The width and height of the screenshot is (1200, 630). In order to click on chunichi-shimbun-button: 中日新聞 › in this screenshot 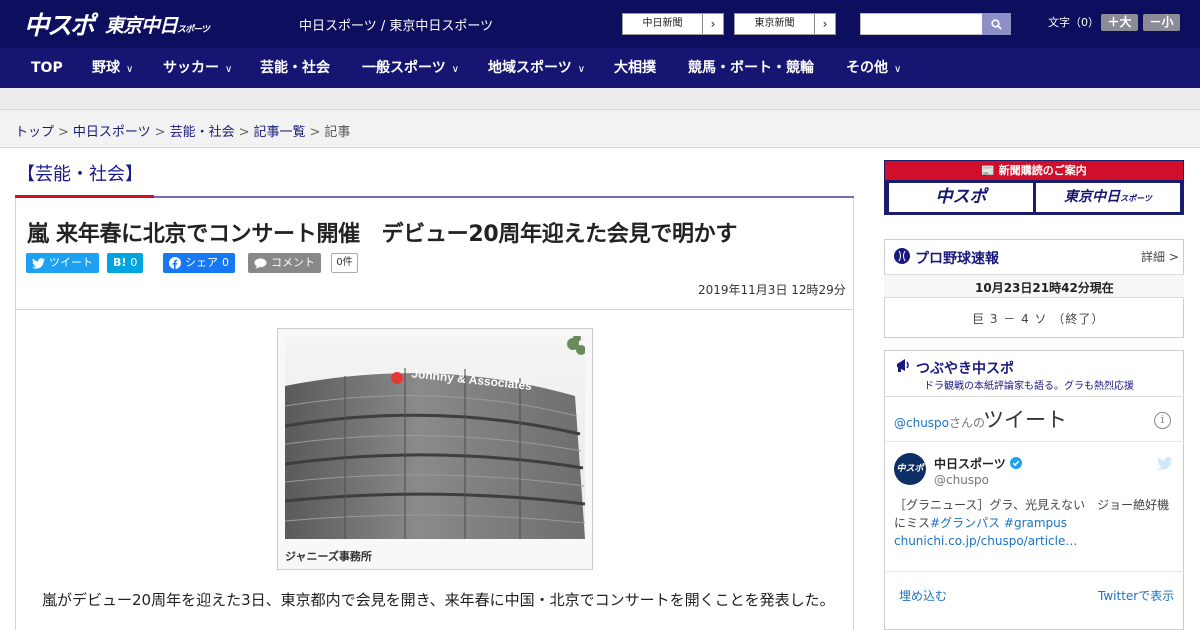, I will do `click(673, 24)`.